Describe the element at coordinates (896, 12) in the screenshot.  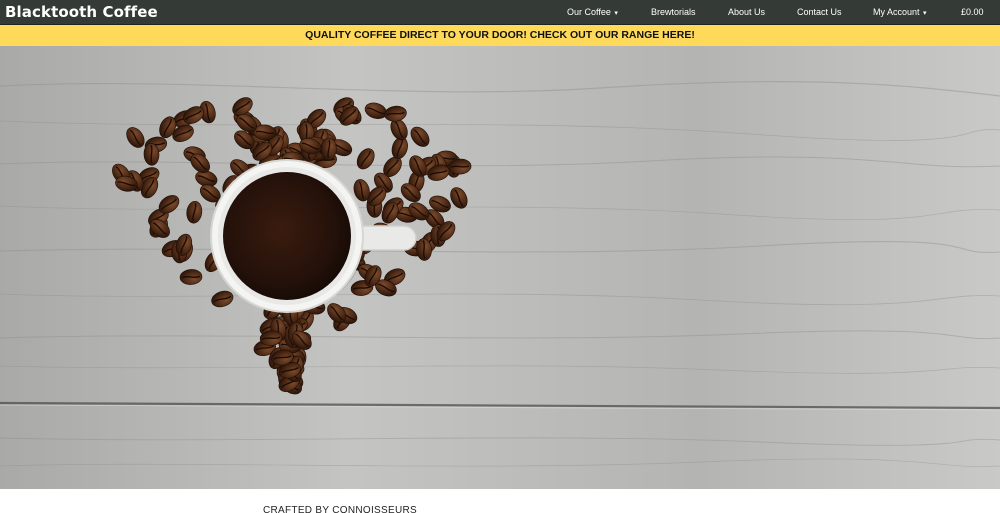
I see `nav-my-account-label: My Account` at that location.